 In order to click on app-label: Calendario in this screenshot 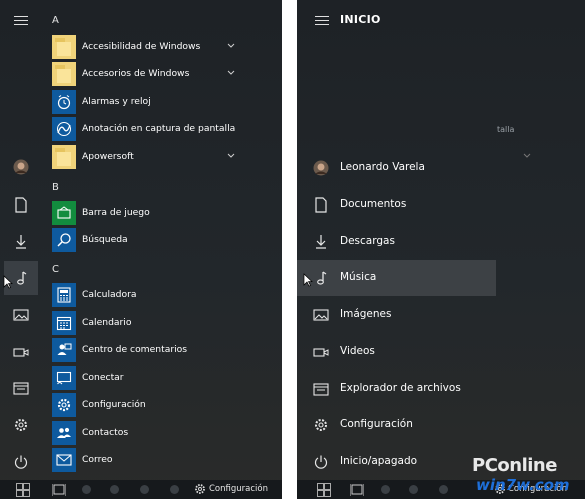, I will do `click(107, 322)`.